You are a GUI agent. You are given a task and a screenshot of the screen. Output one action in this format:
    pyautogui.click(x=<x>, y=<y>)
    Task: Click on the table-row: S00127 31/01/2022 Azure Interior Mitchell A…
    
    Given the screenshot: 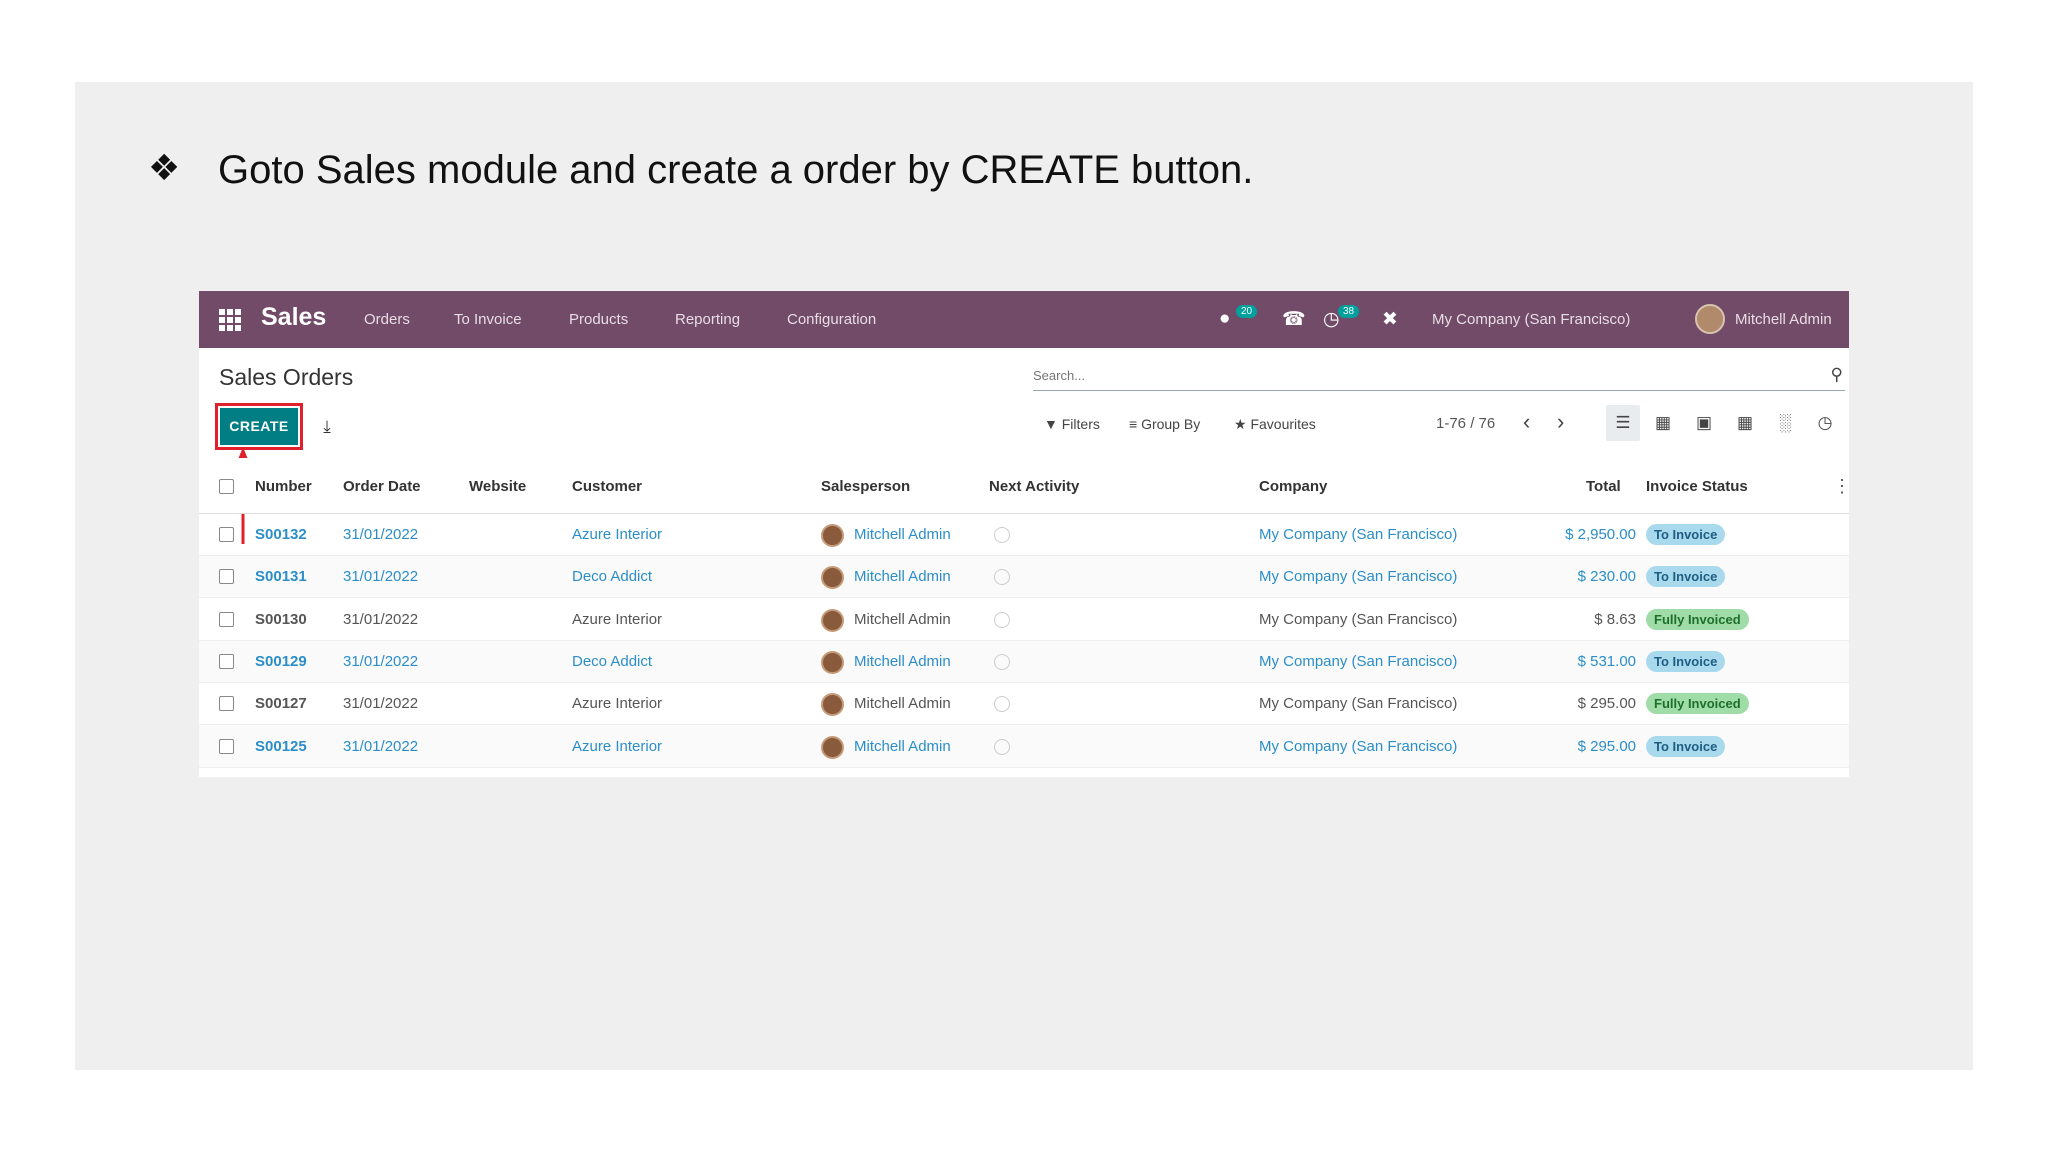 What is the action you would take?
    pyautogui.click(x=1024, y=704)
    